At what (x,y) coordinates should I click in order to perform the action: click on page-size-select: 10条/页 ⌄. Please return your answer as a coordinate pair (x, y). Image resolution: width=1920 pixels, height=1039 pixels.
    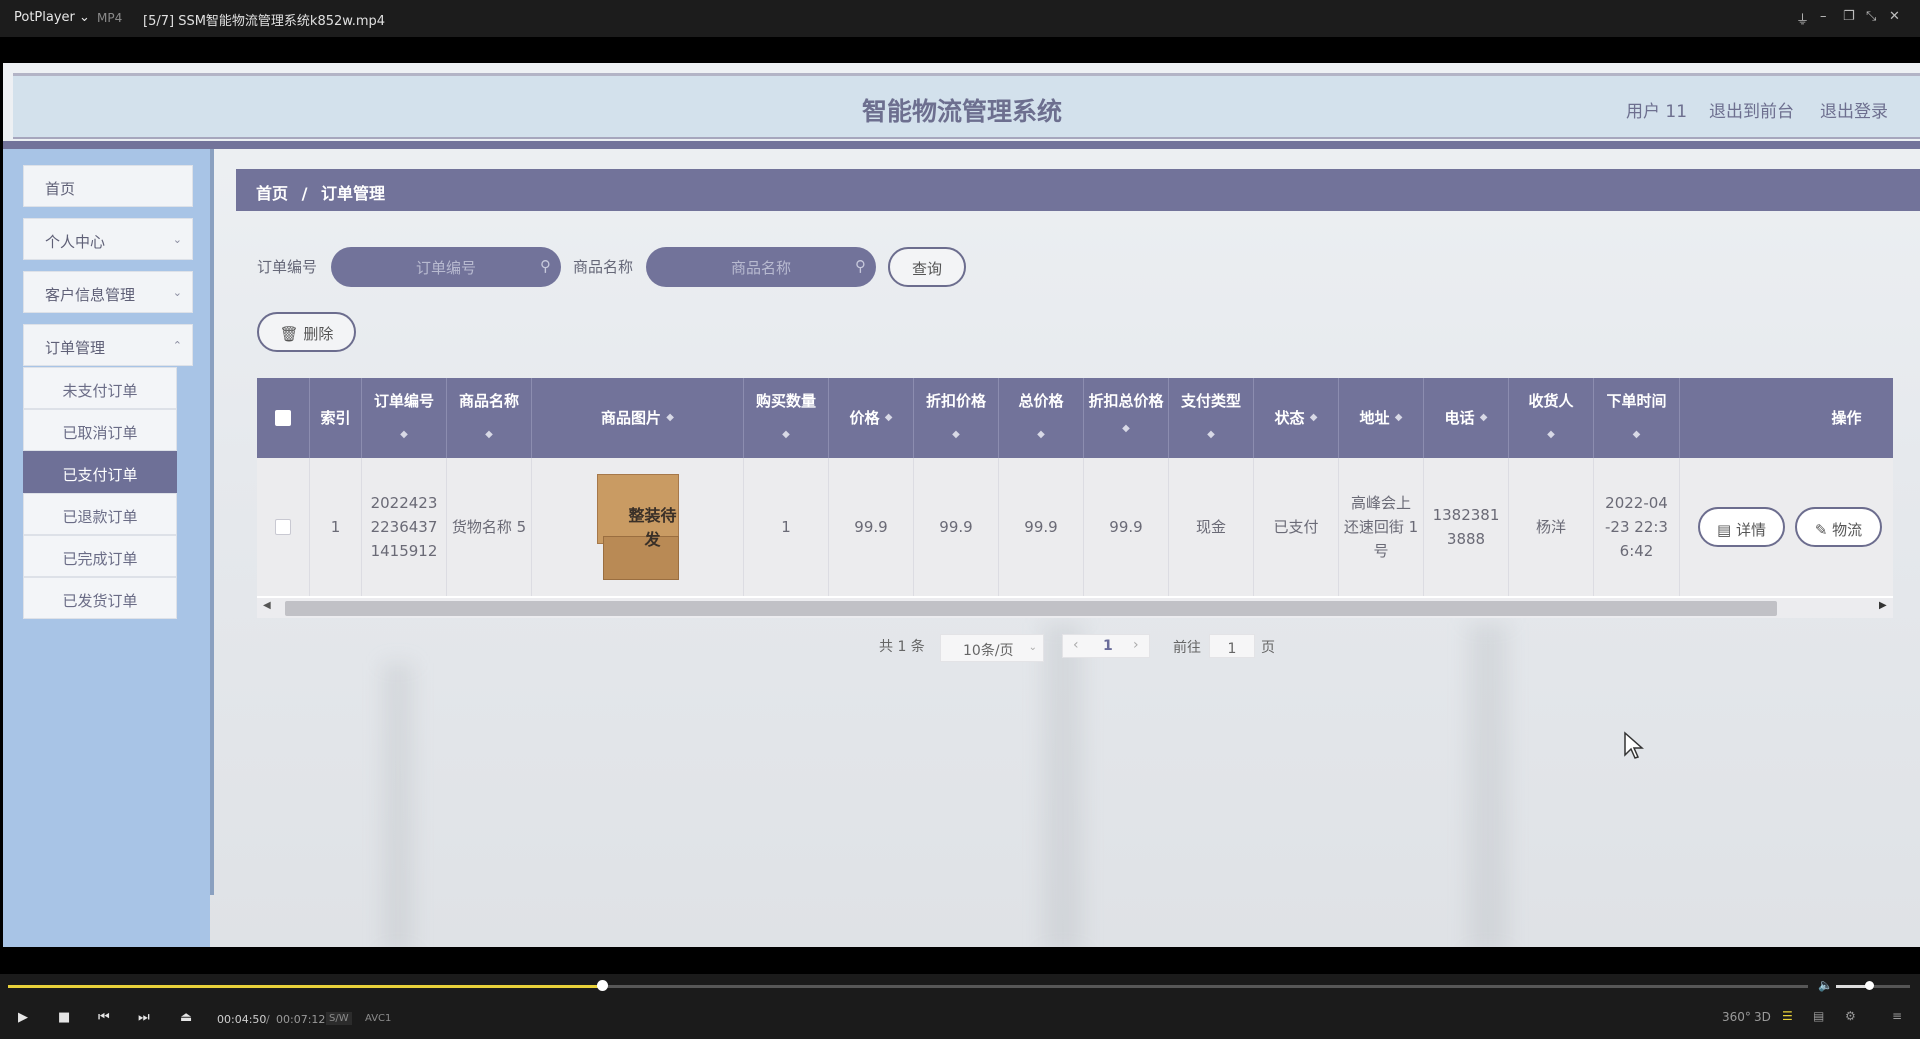
    Looking at the image, I should click on (992, 648).